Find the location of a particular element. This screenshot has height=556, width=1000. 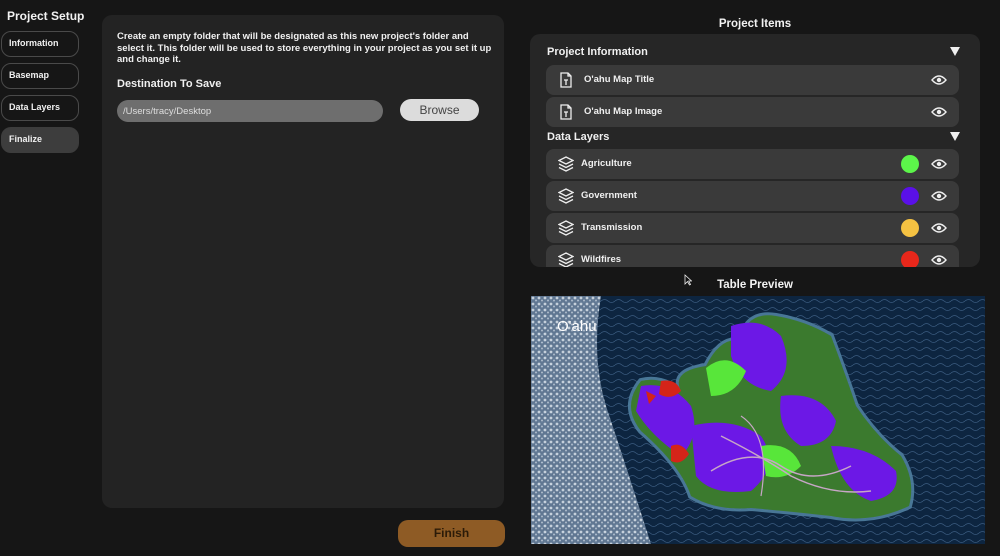

destination-label: Destination To Save is located at coordinates (169, 84).